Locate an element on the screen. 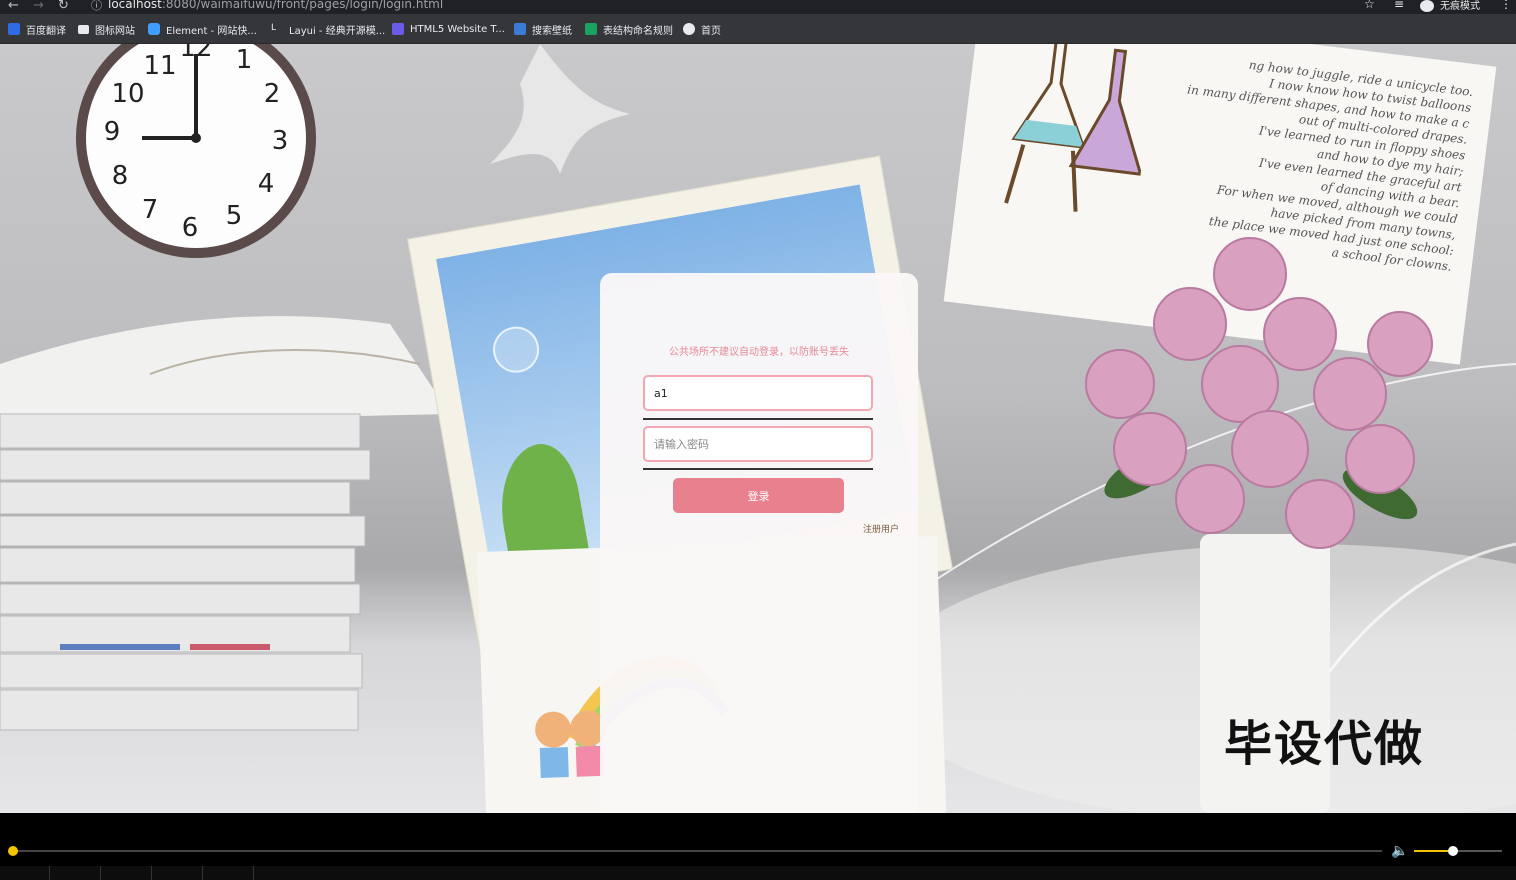 This screenshot has width=1516, height=880. element-logo-icon is located at coordinates (154, 29).